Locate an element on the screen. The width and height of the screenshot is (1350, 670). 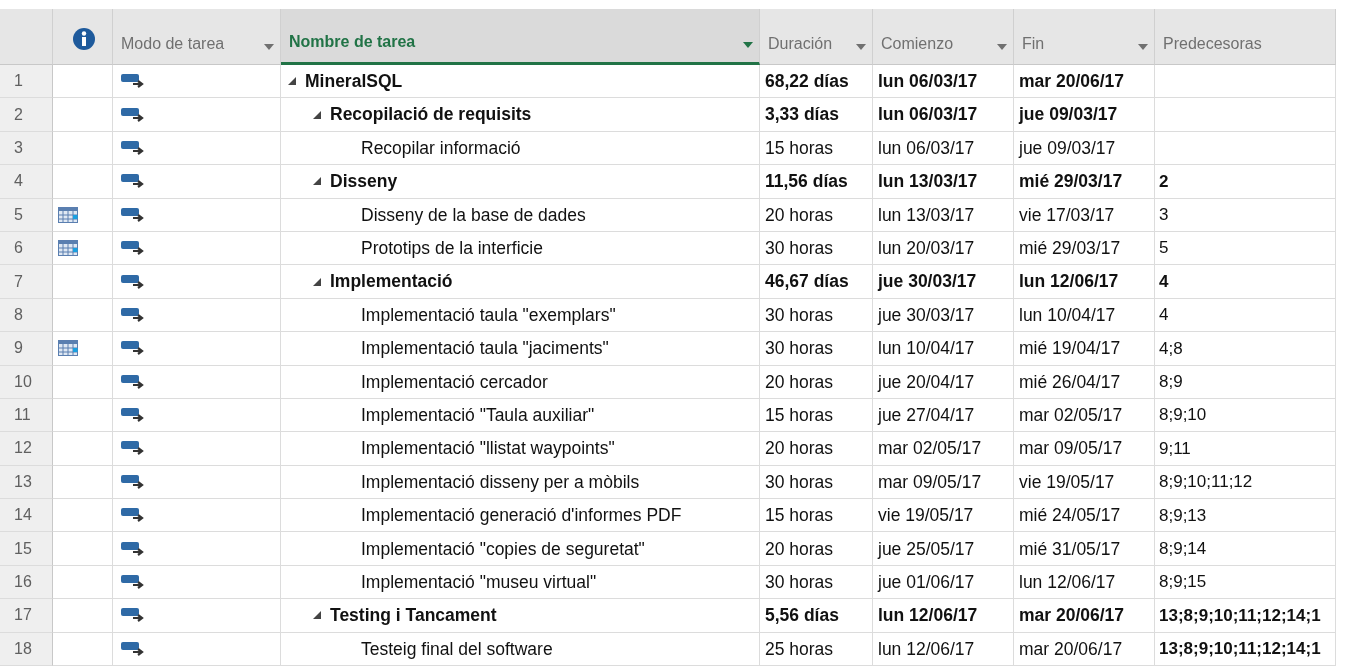
row-number: 5 is located at coordinates (26, 215).